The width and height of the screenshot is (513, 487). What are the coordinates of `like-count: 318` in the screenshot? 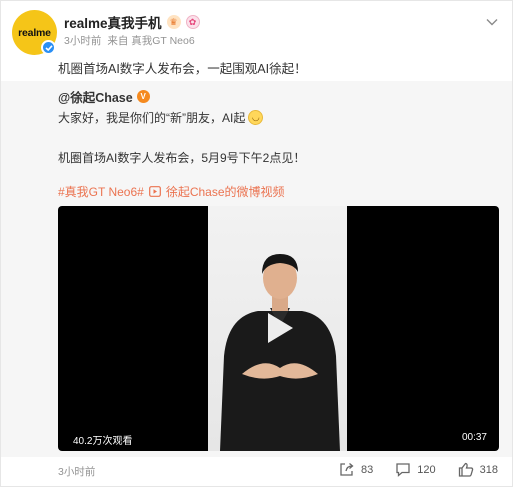 It's located at (488, 469).